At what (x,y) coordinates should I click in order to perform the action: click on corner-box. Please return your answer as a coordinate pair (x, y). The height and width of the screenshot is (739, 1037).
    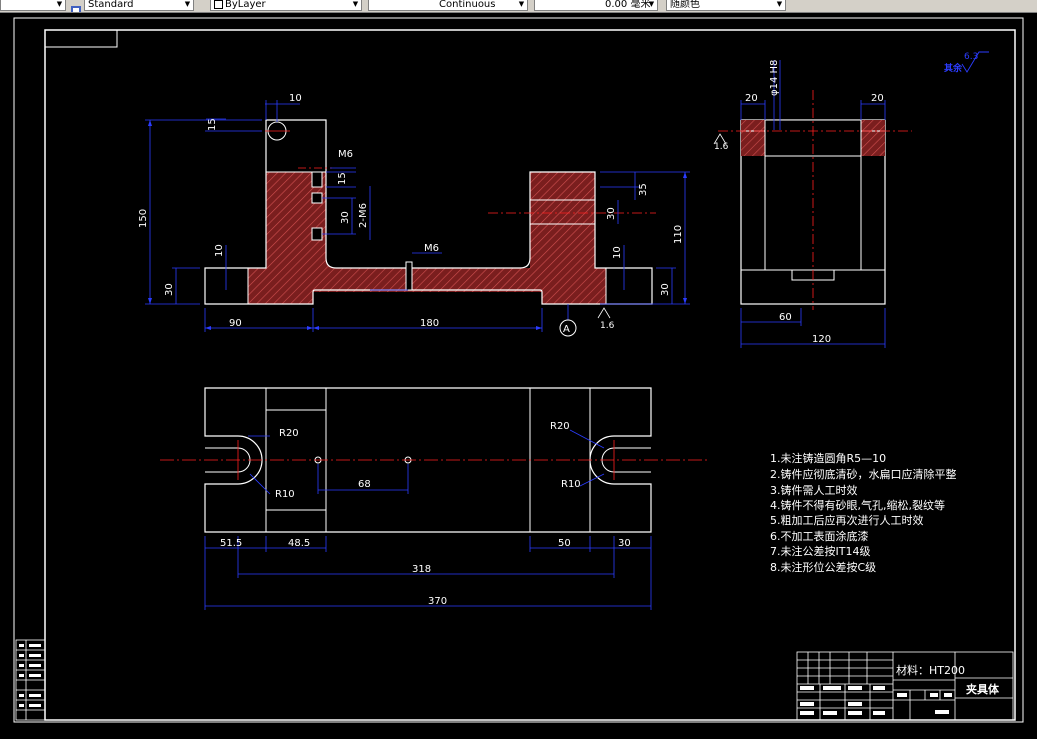
    Looking at the image, I should click on (81, 38).